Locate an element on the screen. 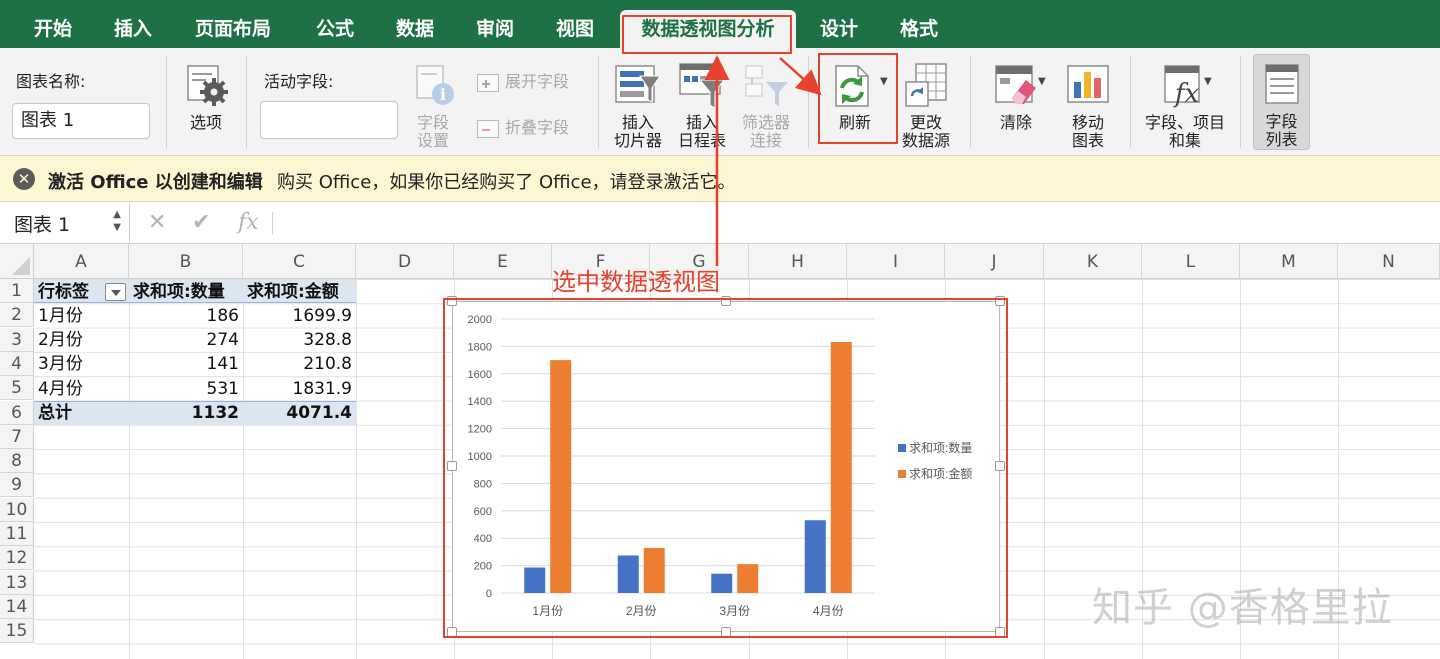 This screenshot has height=659, width=1440. pivot-qty-cell: 531 is located at coordinates (186, 389).